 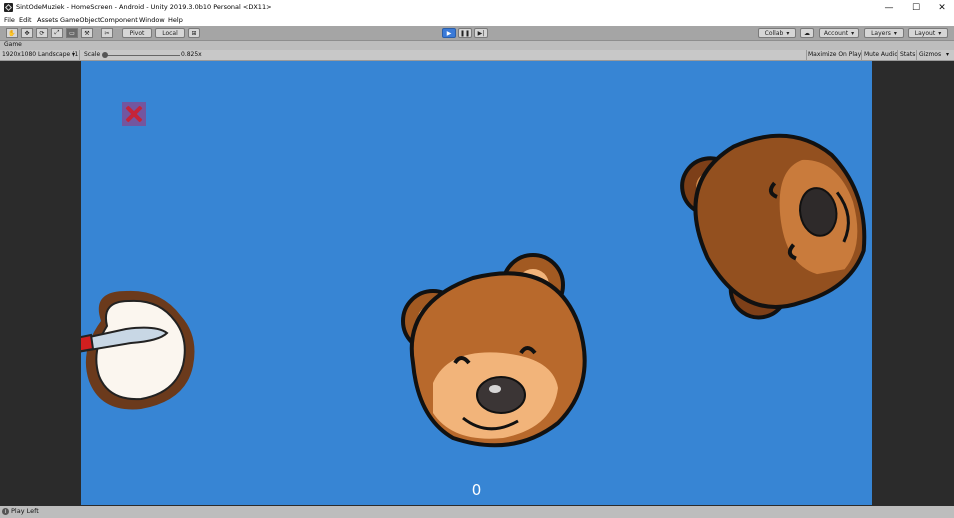 What do you see at coordinates (170, 33) in the screenshot?
I see `local-toggle: Local` at bounding box center [170, 33].